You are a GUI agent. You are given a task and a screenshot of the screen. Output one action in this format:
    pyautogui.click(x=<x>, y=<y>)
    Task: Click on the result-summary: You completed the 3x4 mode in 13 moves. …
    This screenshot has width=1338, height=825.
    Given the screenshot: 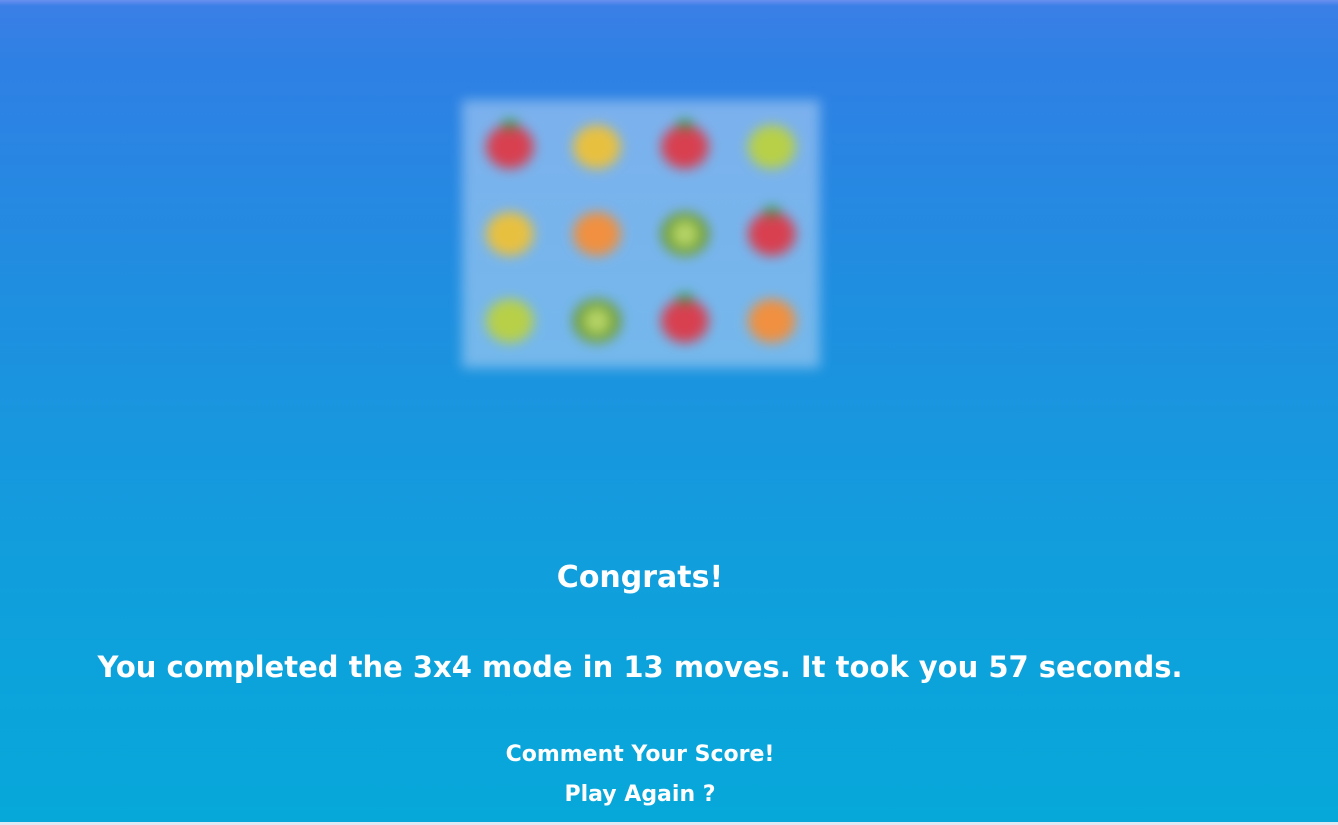 What is the action you would take?
    pyautogui.click(x=640, y=667)
    